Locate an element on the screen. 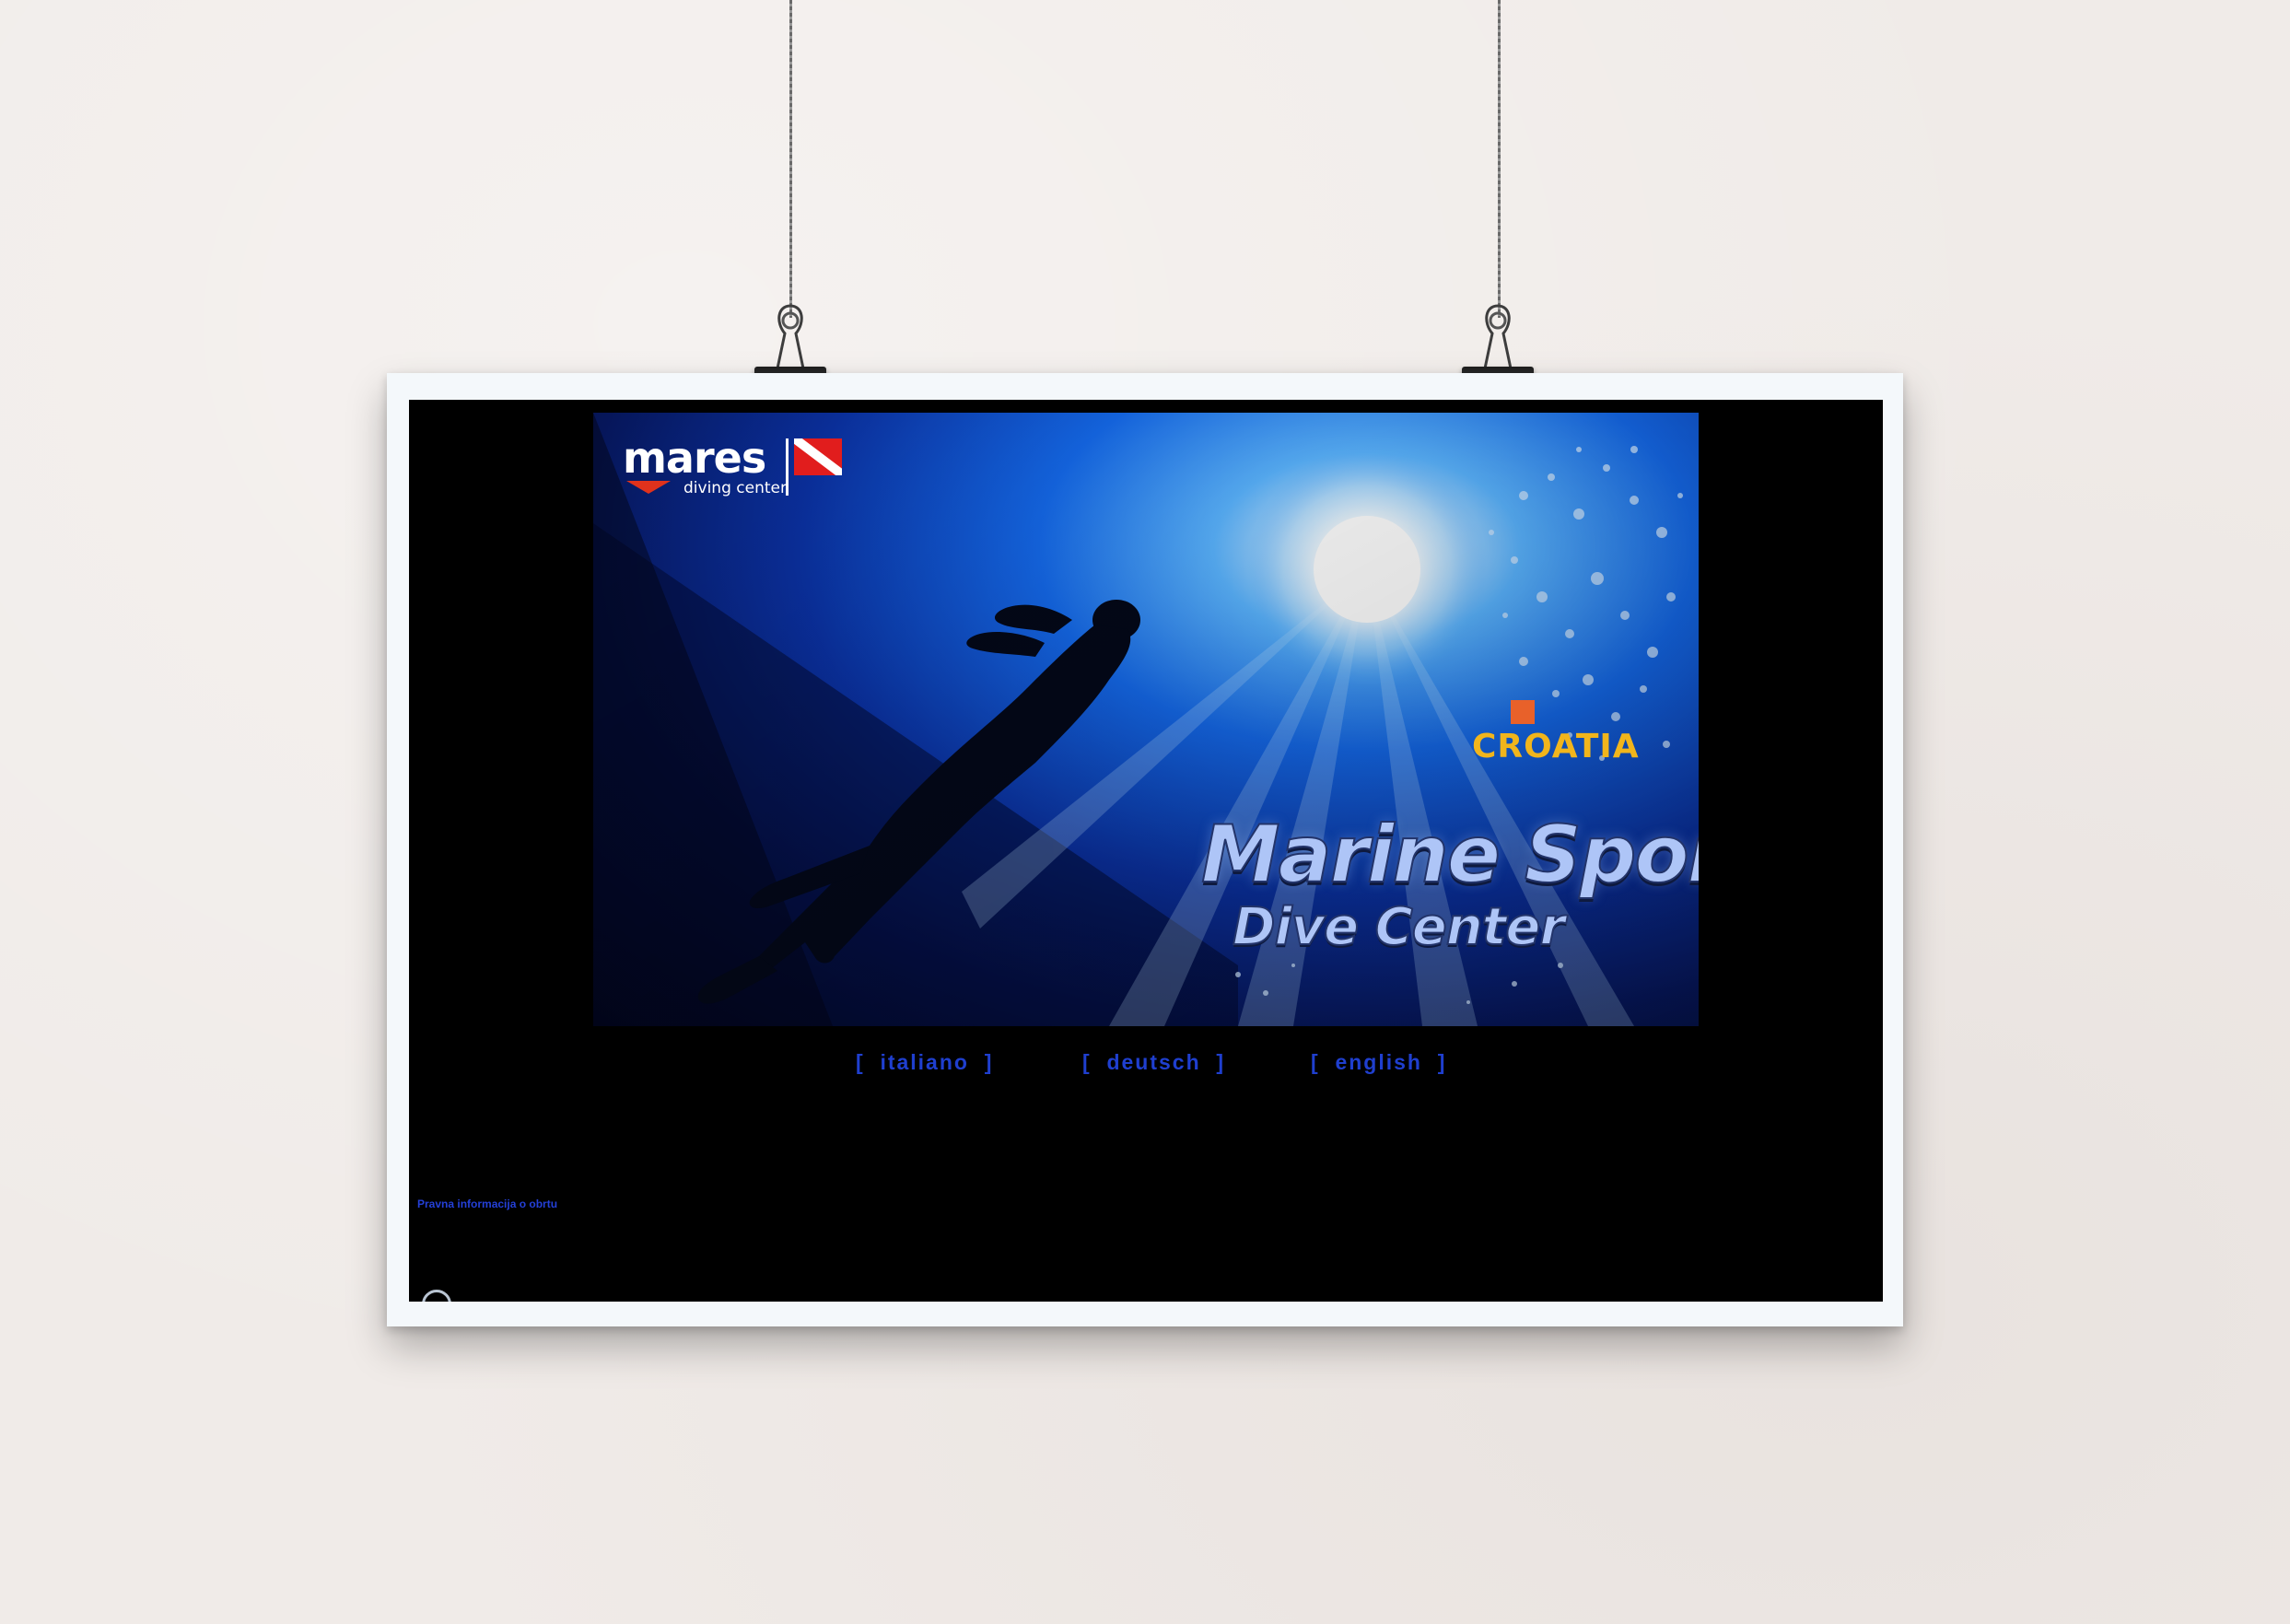 The image size is (2290, 1624). mares-logo: mares diving center is located at coordinates (733, 467).